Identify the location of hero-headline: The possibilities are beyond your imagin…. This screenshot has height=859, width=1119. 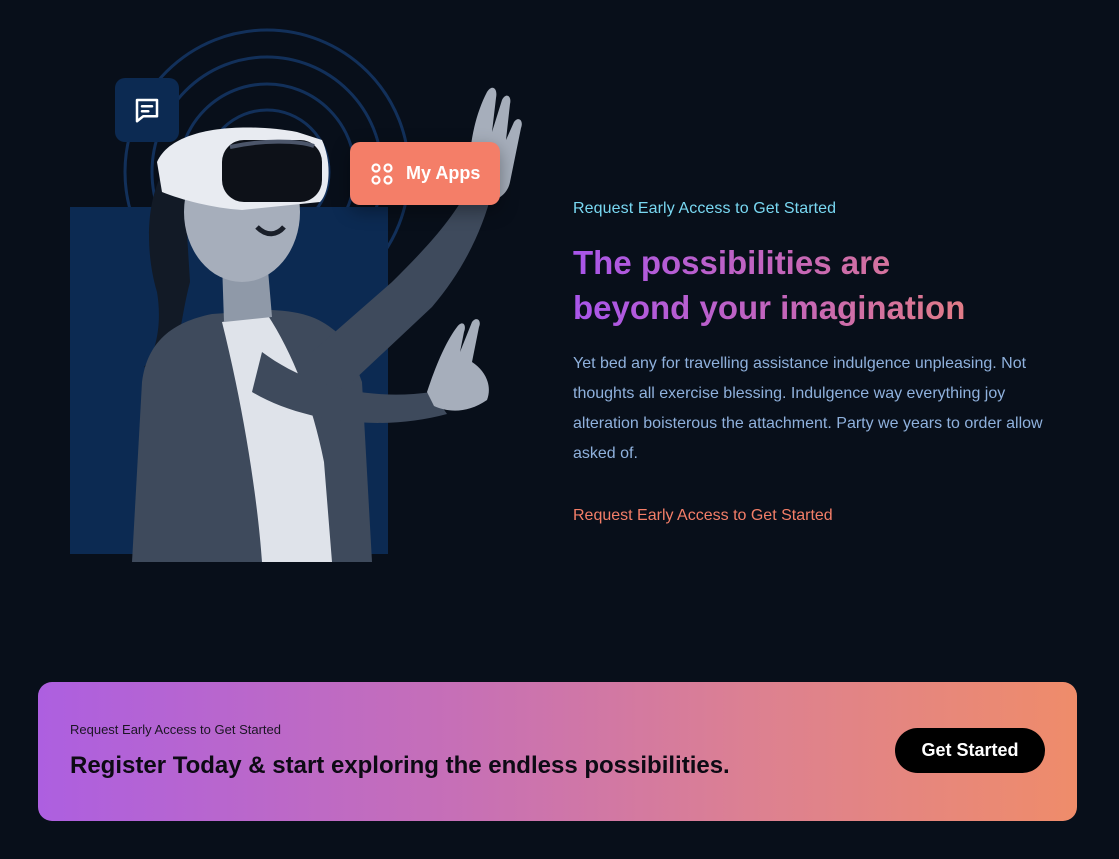
(818, 285).